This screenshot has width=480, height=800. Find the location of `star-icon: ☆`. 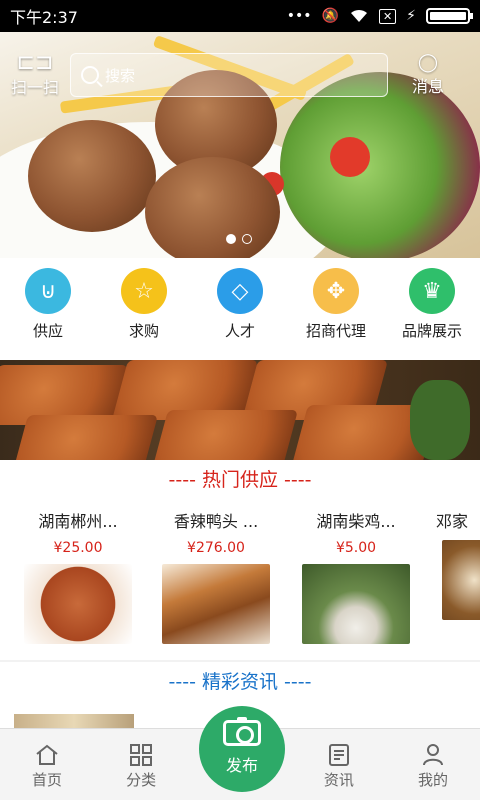

star-icon: ☆ is located at coordinates (144, 291).